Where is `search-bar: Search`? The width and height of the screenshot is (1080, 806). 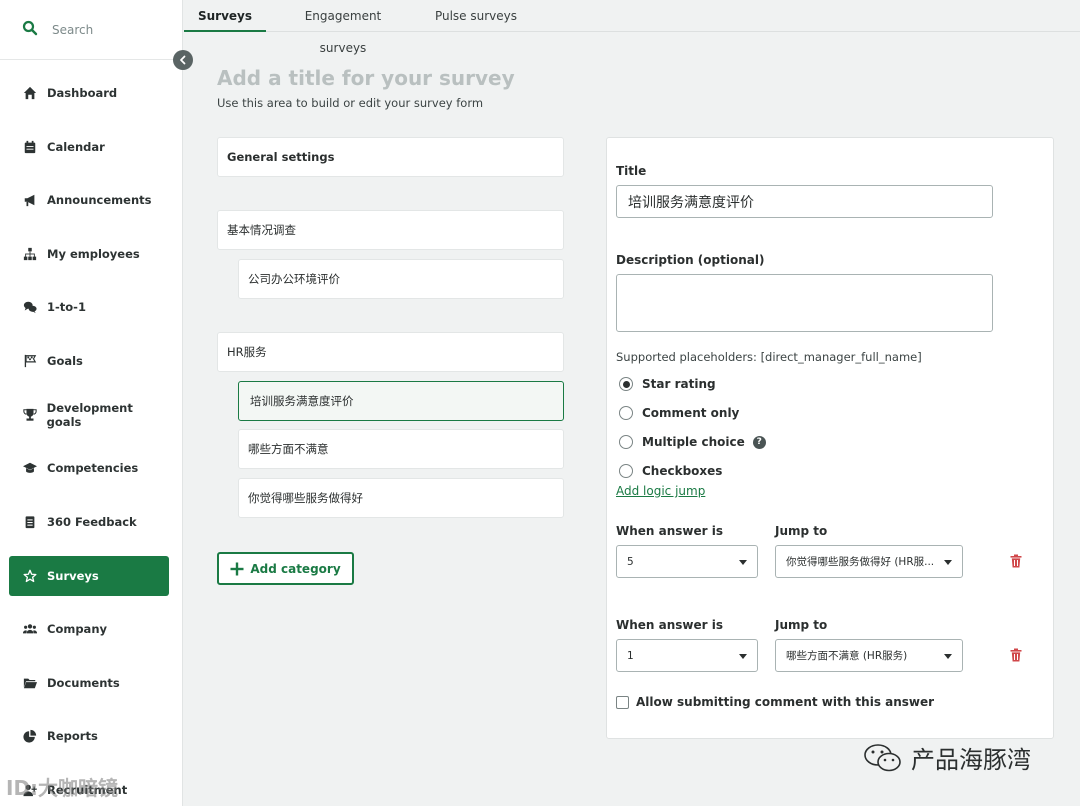
search-bar: Search is located at coordinates (91, 30).